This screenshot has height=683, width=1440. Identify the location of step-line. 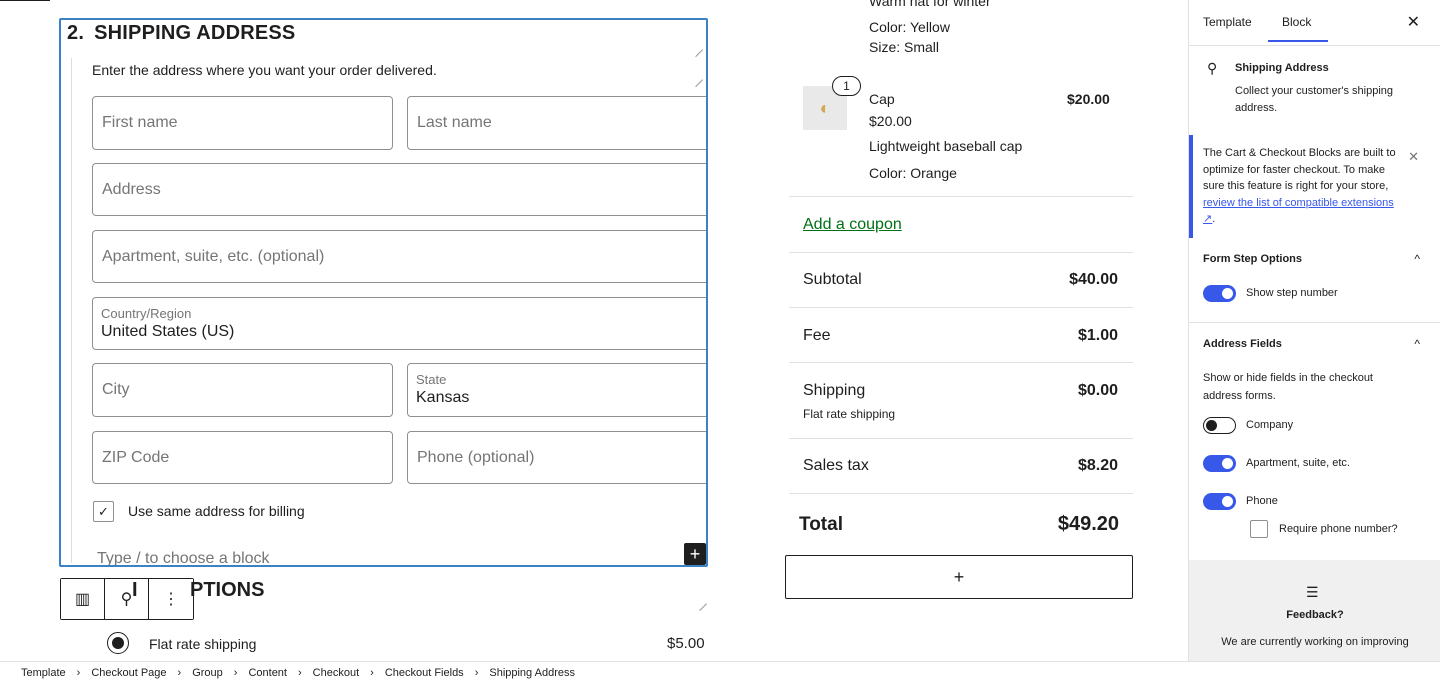
(71, 310).